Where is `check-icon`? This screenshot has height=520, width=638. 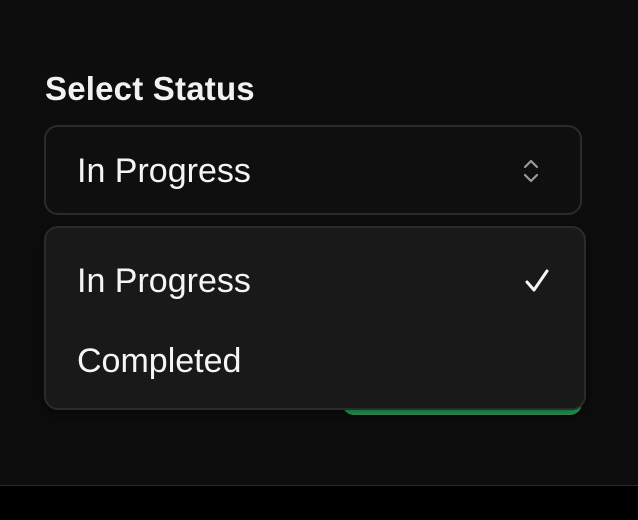 check-icon is located at coordinates (537, 280).